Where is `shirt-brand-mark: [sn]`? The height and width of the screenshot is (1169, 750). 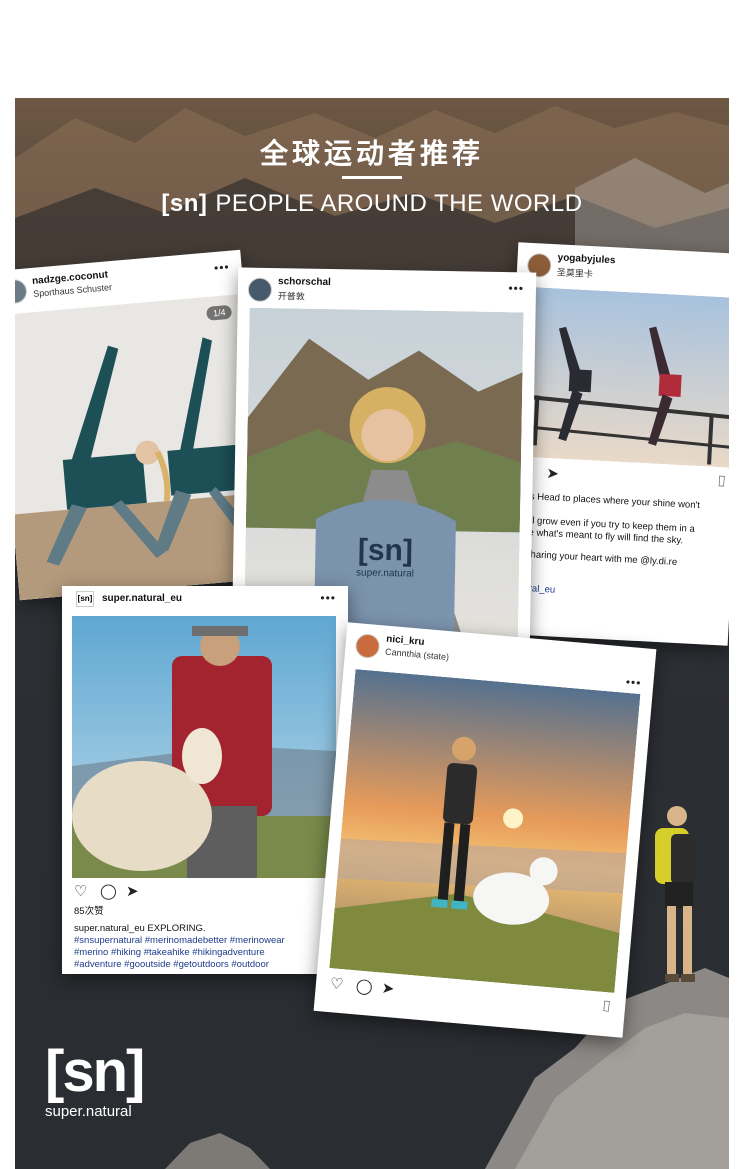
shirt-brand-mark: [sn] is located at coordinates (386, 551).